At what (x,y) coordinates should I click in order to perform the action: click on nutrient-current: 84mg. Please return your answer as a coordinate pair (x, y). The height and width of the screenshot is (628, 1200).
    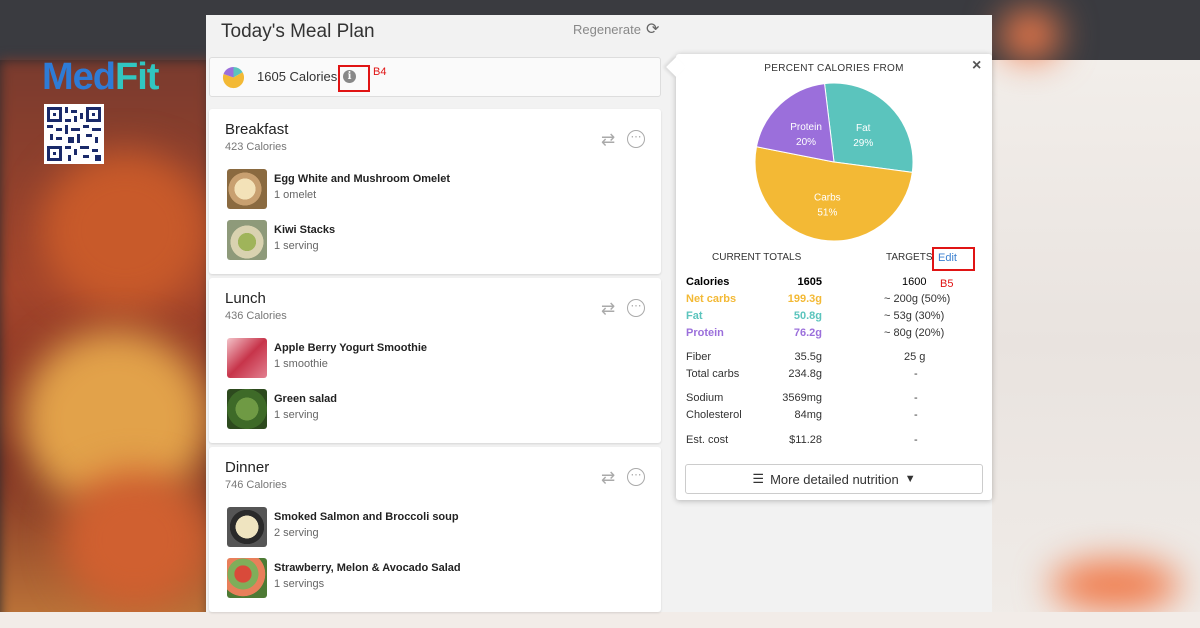
    Looking at the image, I should click on (808, 415).